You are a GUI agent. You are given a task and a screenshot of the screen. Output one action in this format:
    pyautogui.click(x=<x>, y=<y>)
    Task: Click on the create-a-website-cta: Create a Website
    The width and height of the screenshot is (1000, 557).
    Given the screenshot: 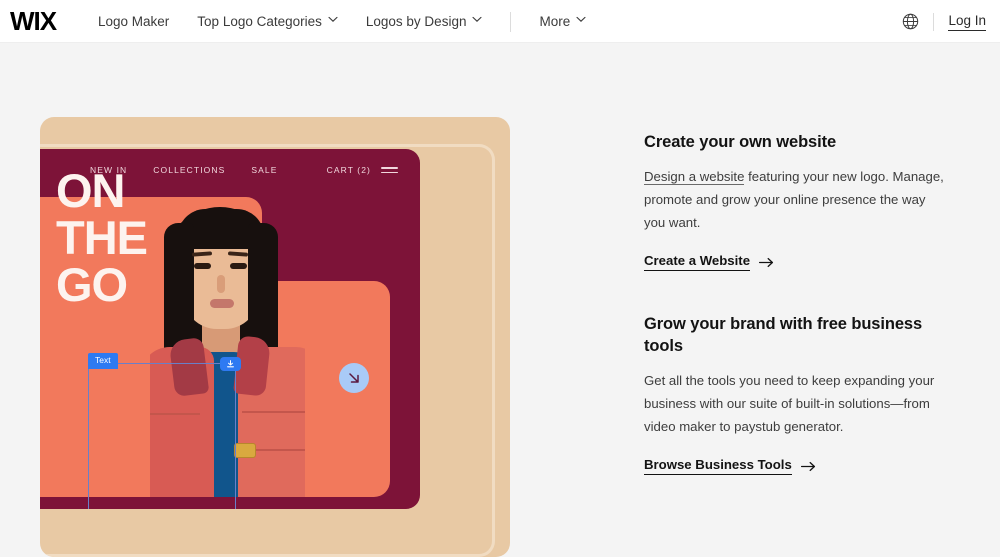 What is the action you would take?
    pyautogui.click(x=709, y=262)
    